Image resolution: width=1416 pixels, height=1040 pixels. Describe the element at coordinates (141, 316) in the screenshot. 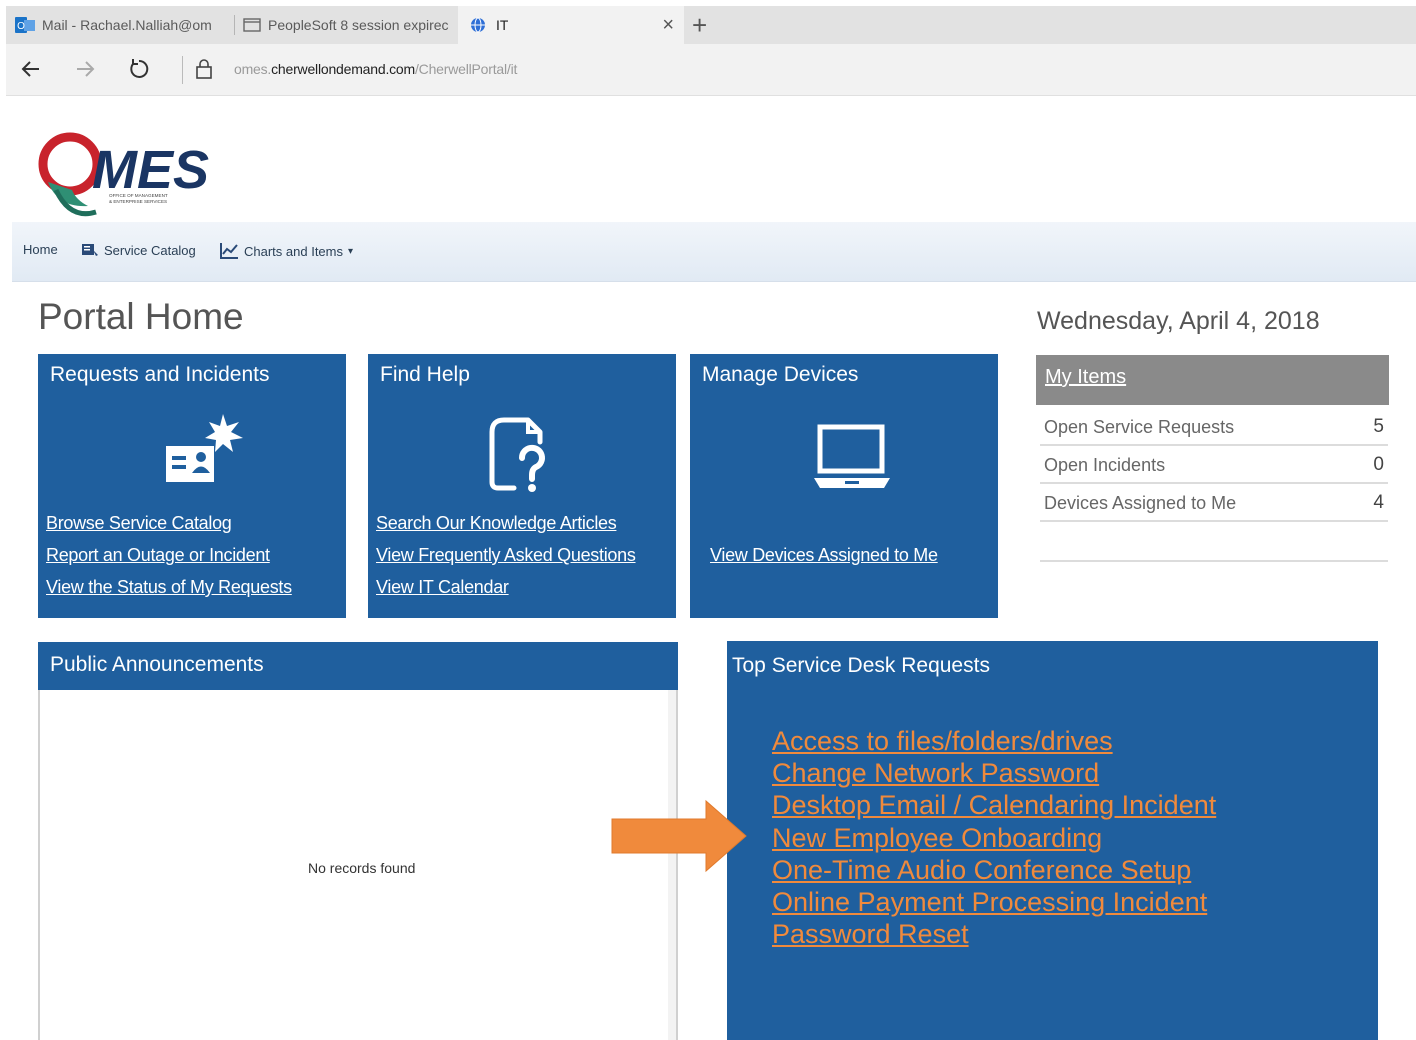

I see `page-title: Portal Home` at that location.